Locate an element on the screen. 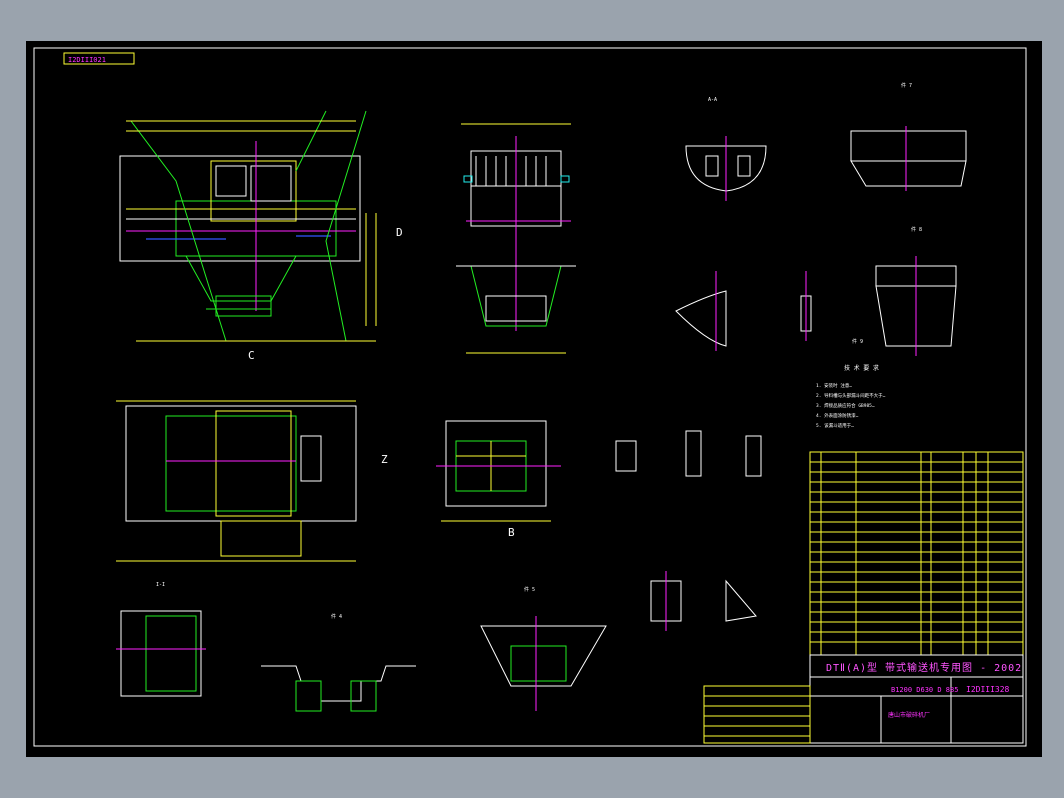 The image size is (1064, 798). tech-requirements-heading: 技 术 要 求 is located at coordinates (861, 368).